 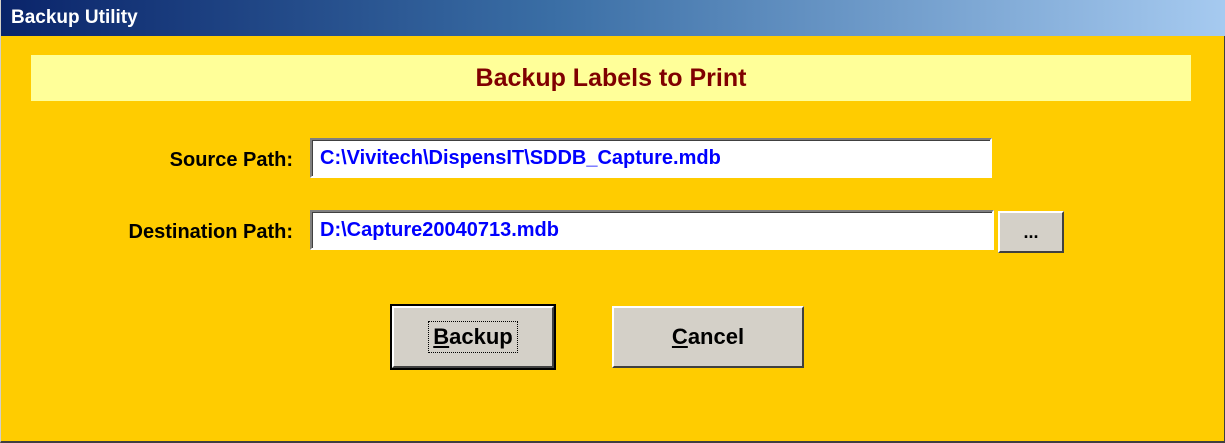 I want to click on backup-accelerator: B, so click(x=441, y=336).